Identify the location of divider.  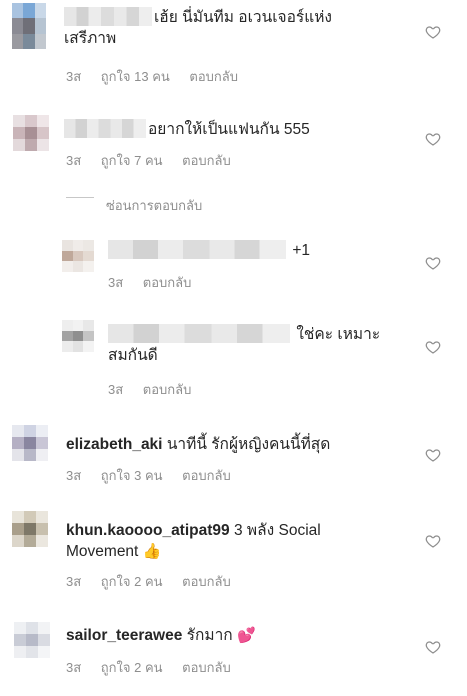
(80, 197).